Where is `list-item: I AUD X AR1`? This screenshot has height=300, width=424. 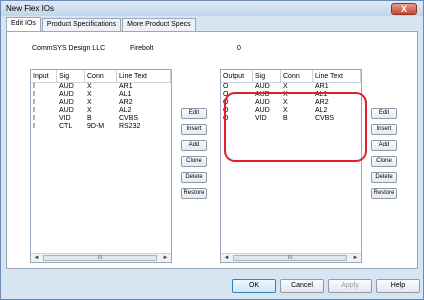 list-item: I AUD X AR1 is located at coordinates (101, 87).